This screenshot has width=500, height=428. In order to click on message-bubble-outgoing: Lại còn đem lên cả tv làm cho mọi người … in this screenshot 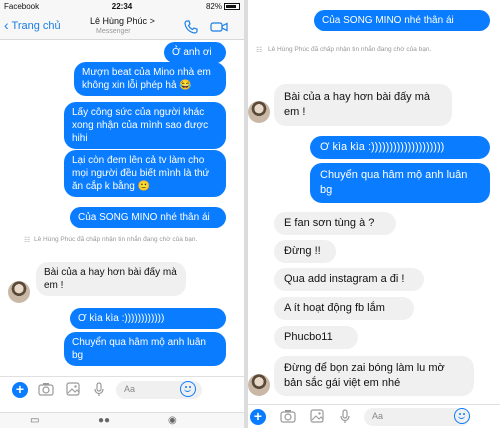, I will do `click(145, 173)`.